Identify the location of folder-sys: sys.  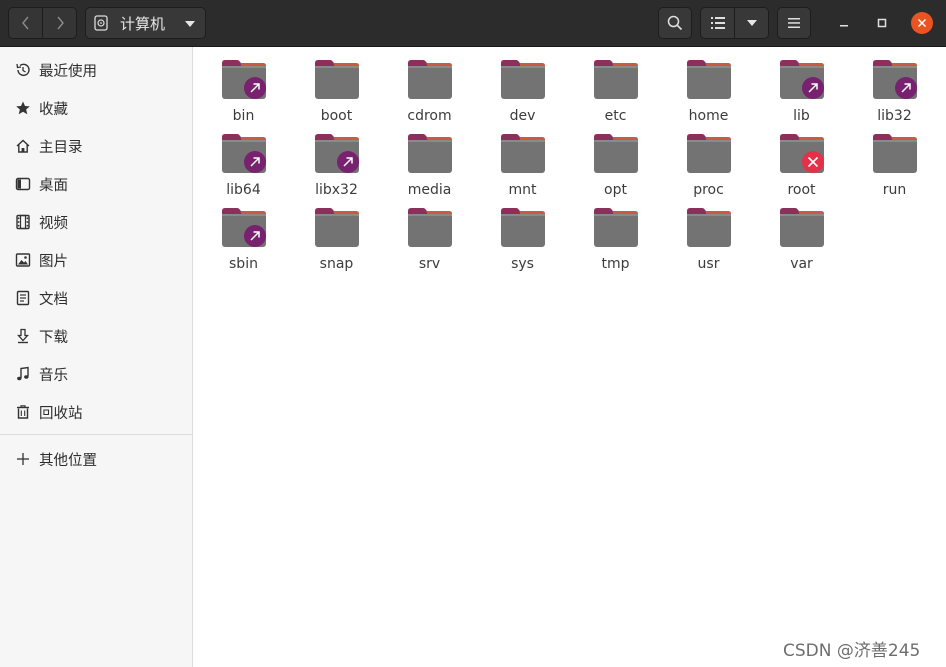
(522, 240).